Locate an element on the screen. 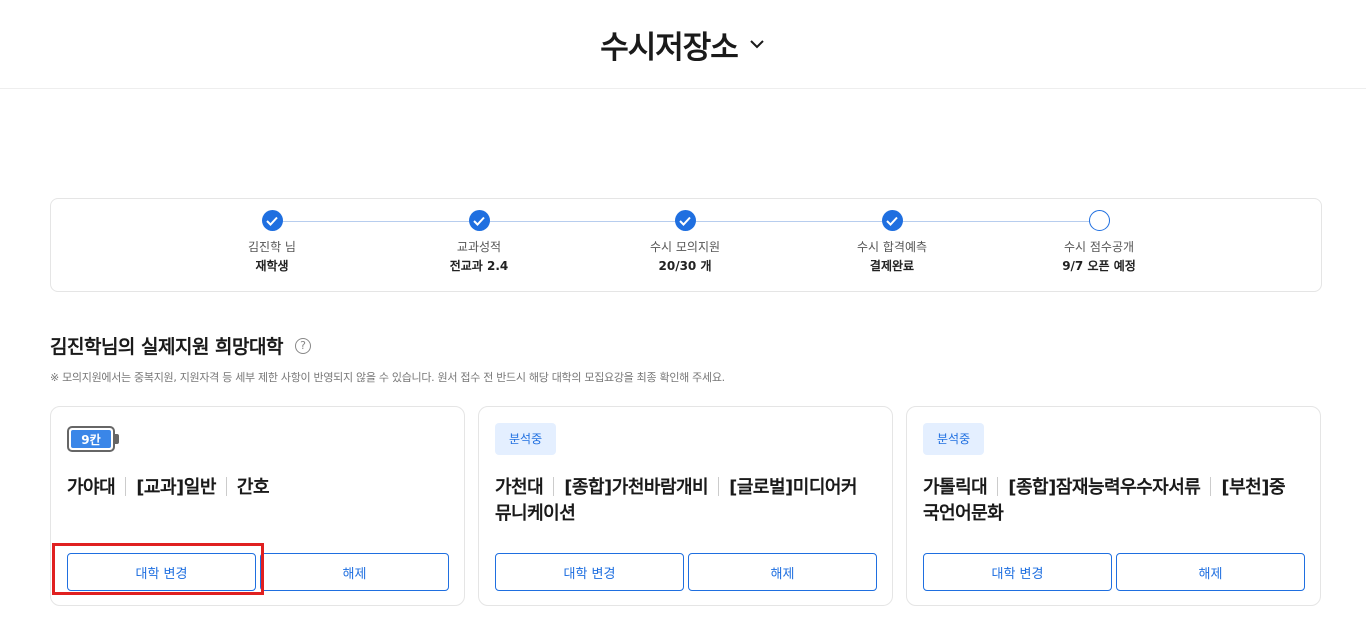  university: 가야대 is located at coordinates (91, 487).